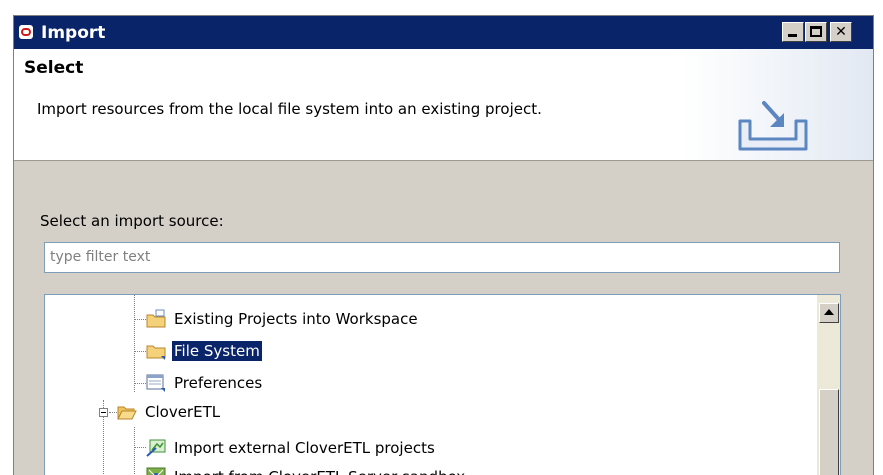  Describe the element at coordinates (829, 313) in the screenshot. I see `scroll-up-button` at that location.